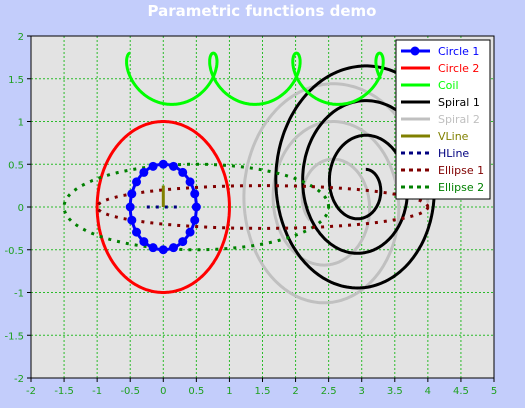 Image resolution: width=525 pixels, height=408 pixels. I want to click on legend-label: Spiral 2, so click(459, 119).